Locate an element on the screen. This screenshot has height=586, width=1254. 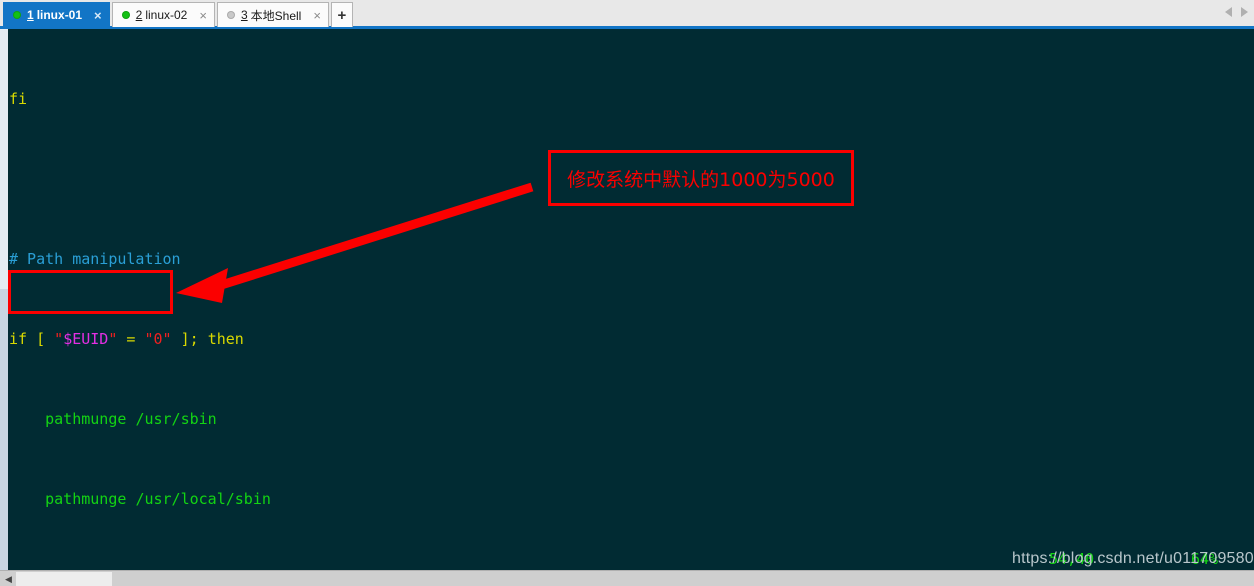
annotation-note-box: 修改系统中默认的1000为5000 is located at coordinates (701, 178).